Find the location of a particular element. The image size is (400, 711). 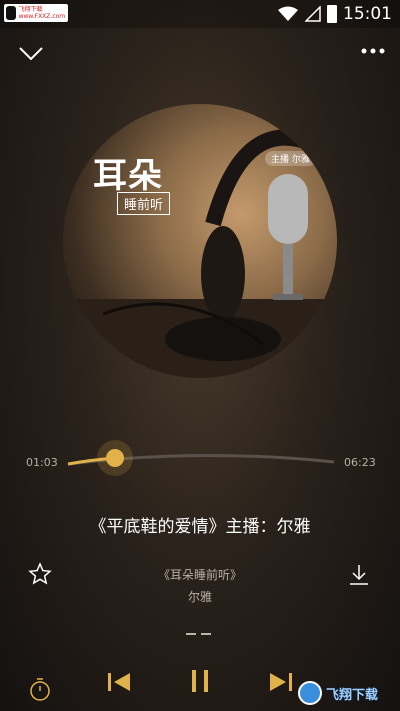

host-name: 尔雅 is located at coordinates (199, 597).